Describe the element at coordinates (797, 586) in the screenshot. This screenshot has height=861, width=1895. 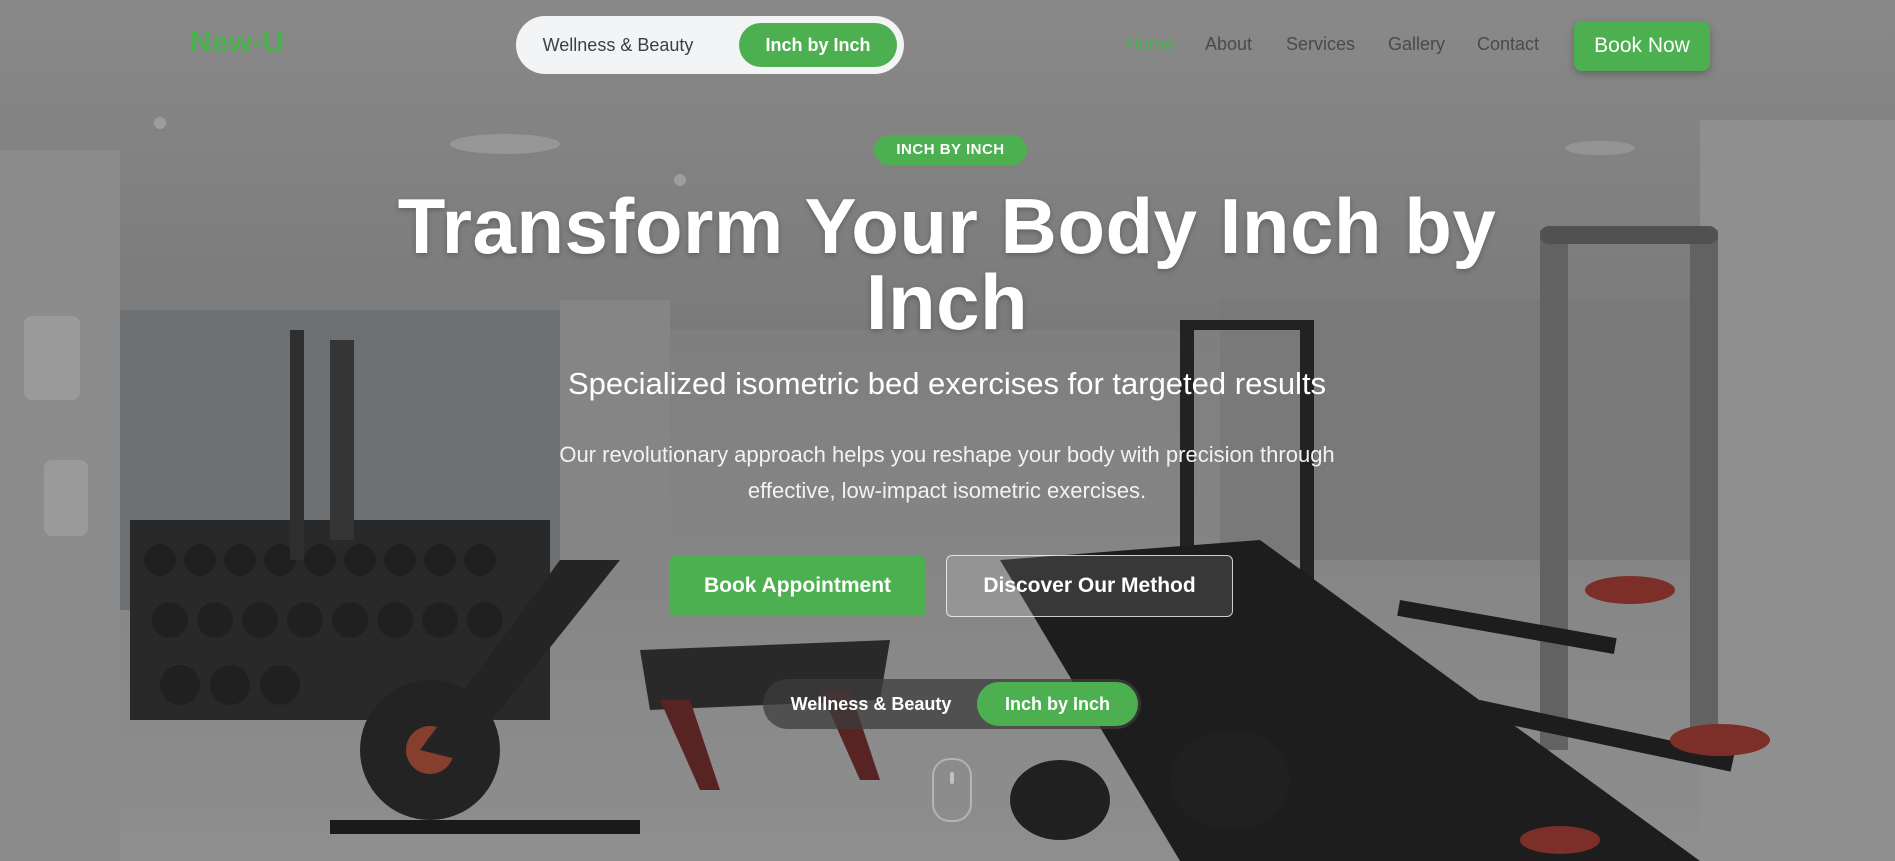
I see `book-appointment-button: Book Appointment` at that location.